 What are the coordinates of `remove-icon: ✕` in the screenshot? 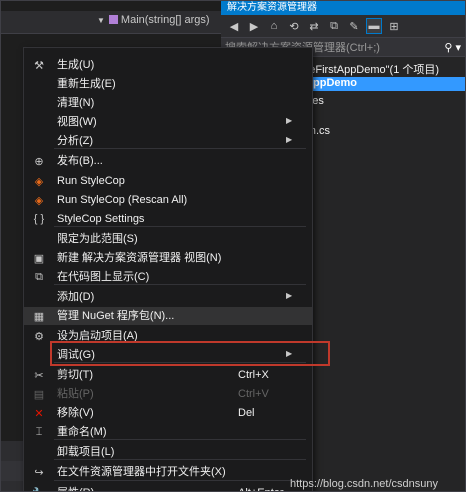 It's located at (39, 413).